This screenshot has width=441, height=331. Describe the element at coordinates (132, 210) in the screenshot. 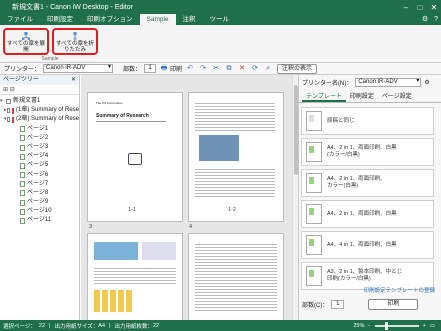

I see `page-number-label: 1-1` at that location.